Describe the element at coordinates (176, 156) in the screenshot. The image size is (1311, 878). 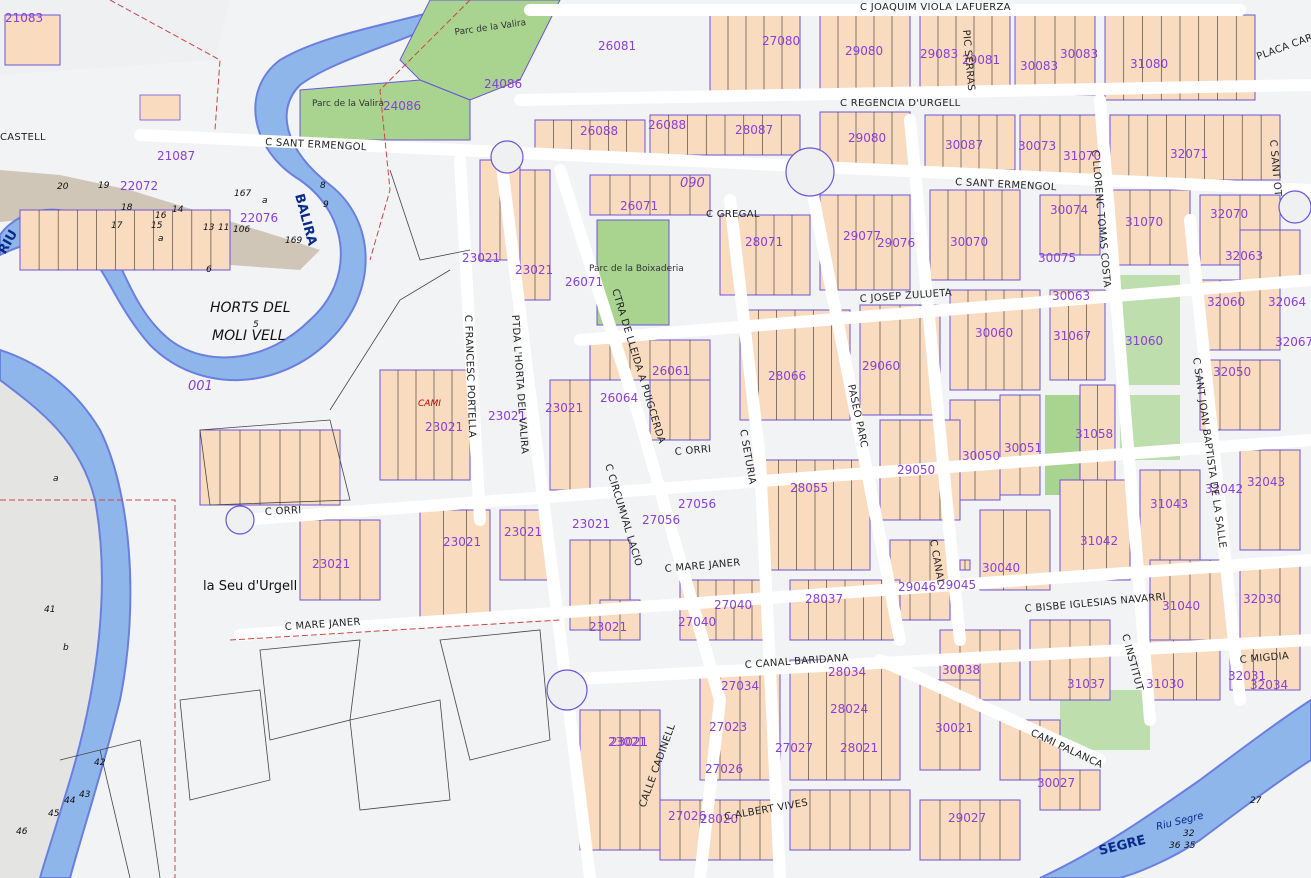
I see `parcel-number-label: 21087` at that location.